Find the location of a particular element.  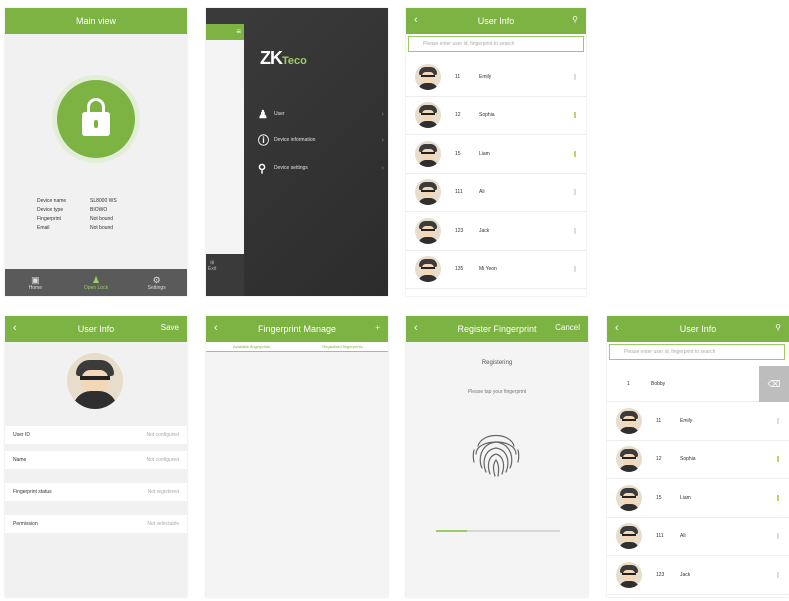

main-view-behind: ≡ is located at coordinates (225, 139).